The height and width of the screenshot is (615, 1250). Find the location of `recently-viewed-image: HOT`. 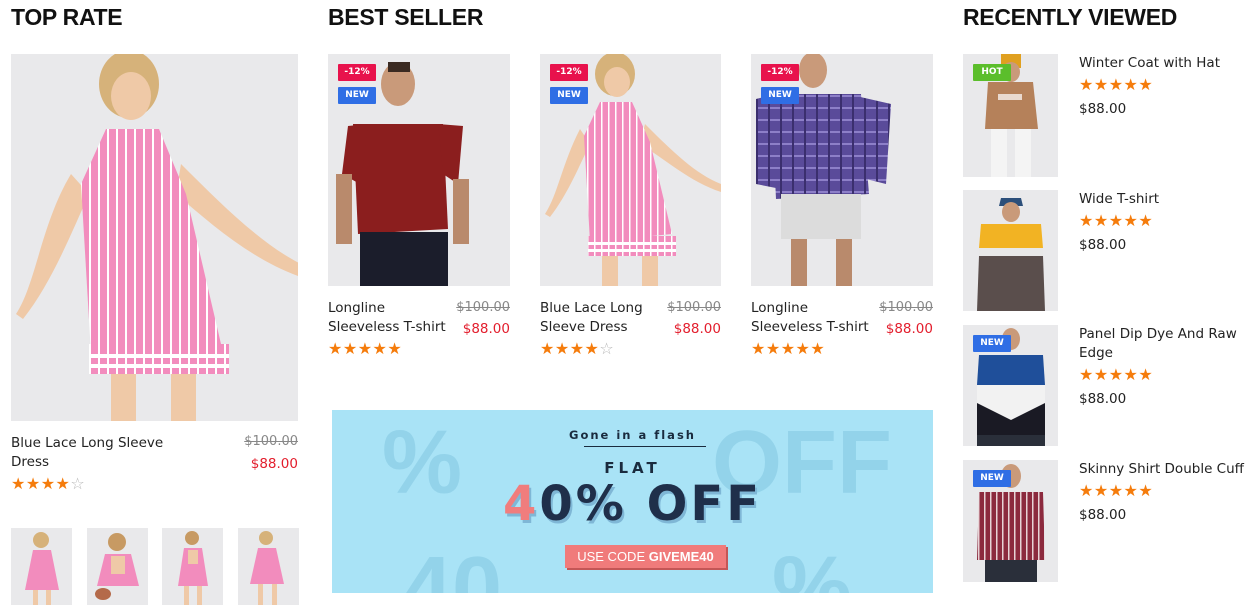

recently-viewed-image: HOT is located at coordinates (1010, 115).